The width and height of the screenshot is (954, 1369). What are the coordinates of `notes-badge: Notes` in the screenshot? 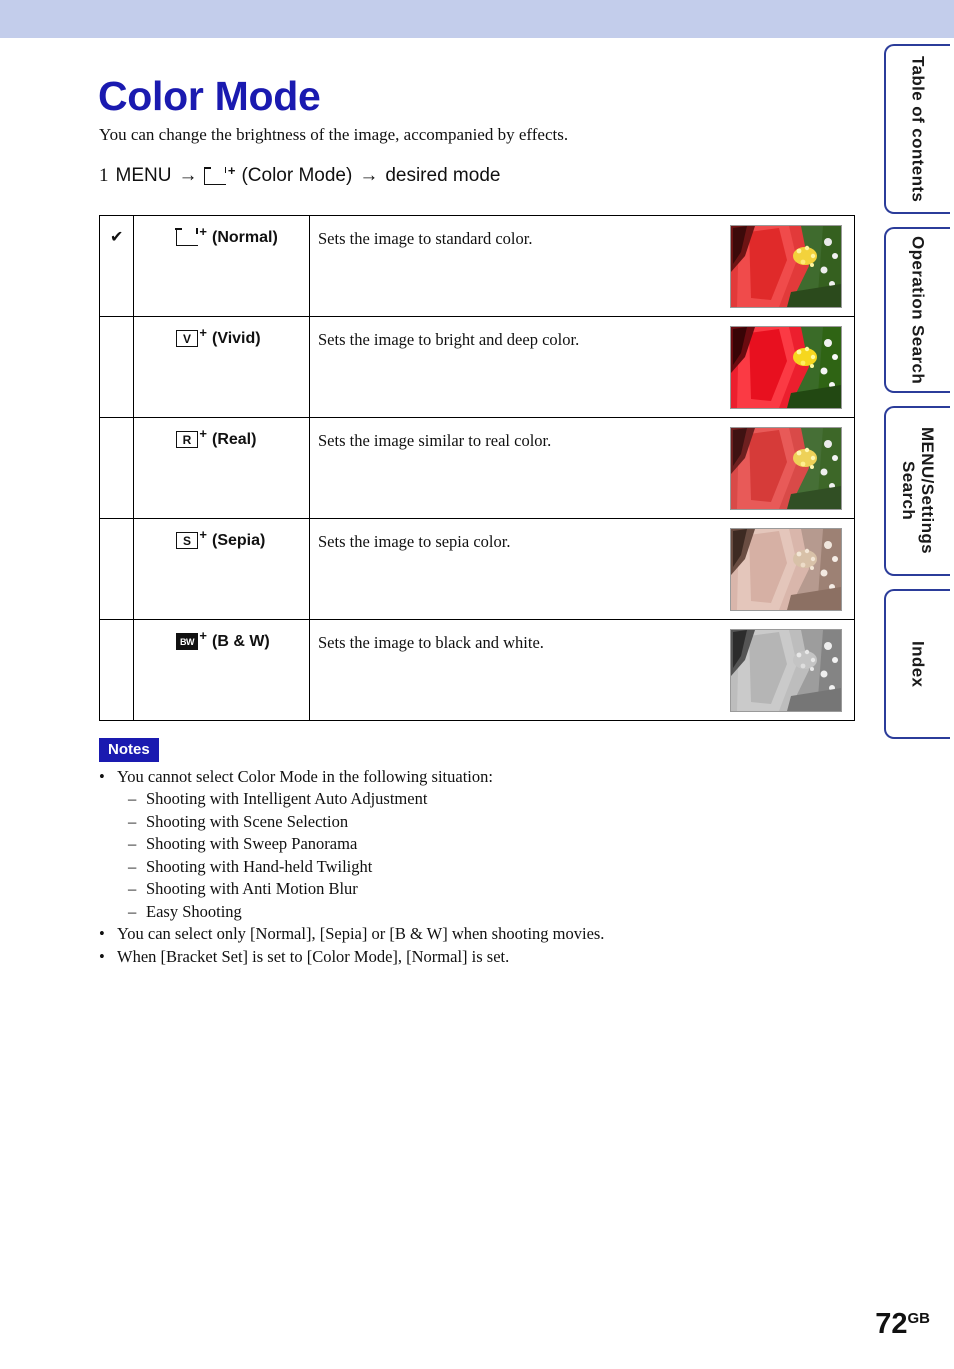 It's located at (129, 750).